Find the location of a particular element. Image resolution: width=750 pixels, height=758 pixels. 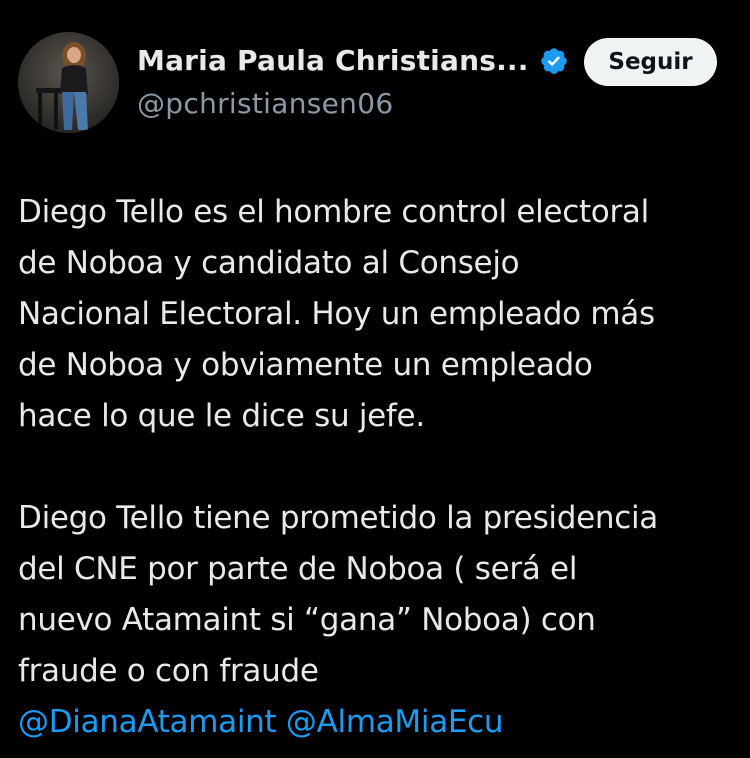

tweet-line: de Noboa y candidato al Consejo is located at coordinates (269, 263).